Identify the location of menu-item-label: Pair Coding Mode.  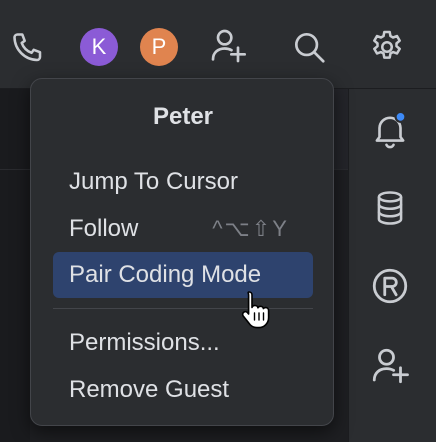
(165, 274).